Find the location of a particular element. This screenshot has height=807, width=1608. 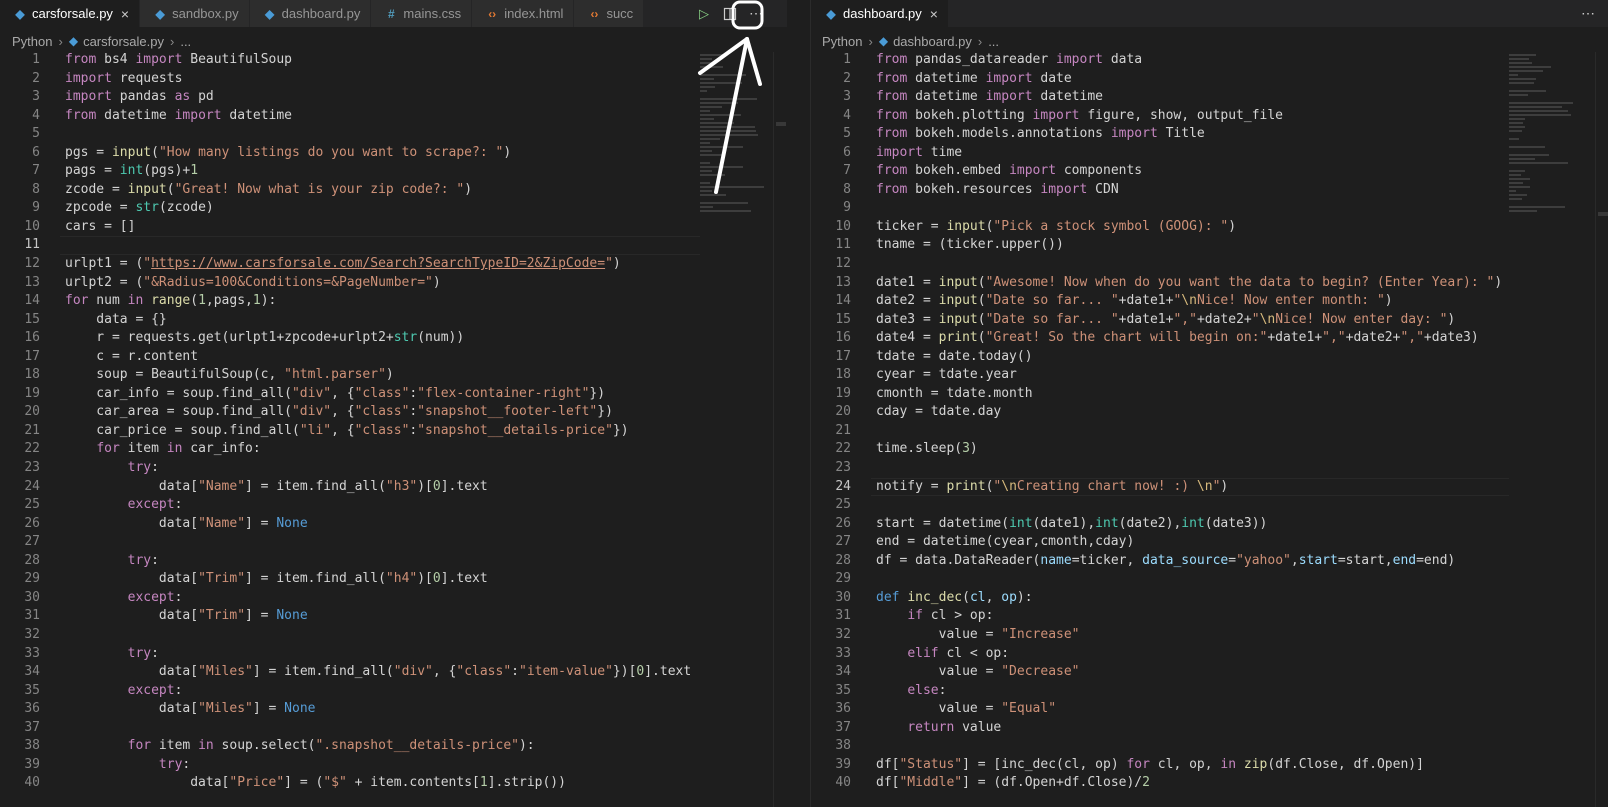

code-line: 37 is located at coordinates (350, 728).